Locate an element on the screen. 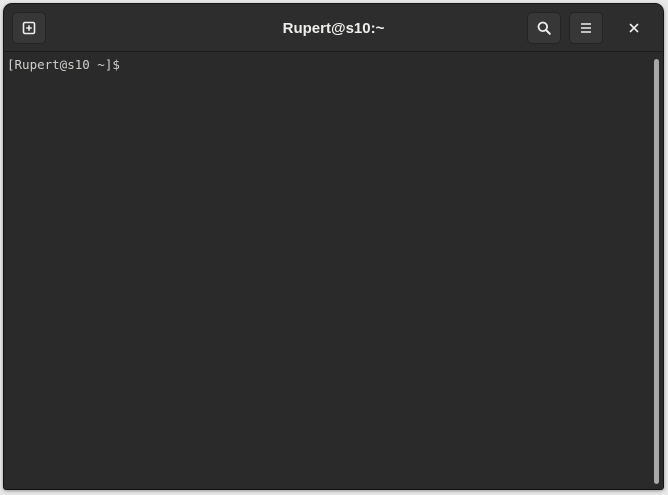 The height and width of the screenshot is (495, 668). menu-button is located at coordinates (586, 28).